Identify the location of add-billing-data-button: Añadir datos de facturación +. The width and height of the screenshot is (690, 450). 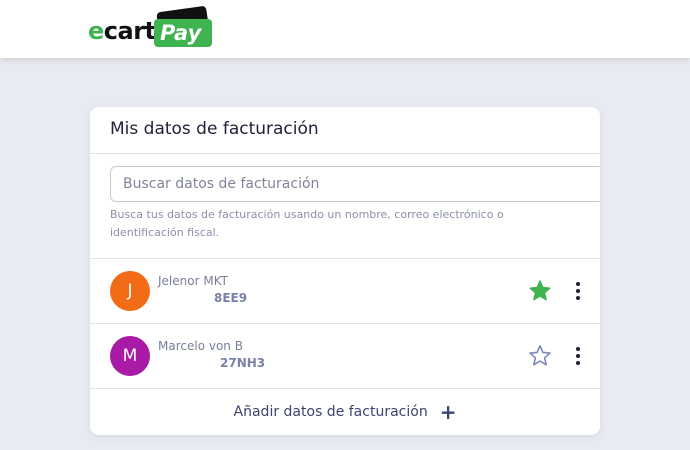
(345, 412).